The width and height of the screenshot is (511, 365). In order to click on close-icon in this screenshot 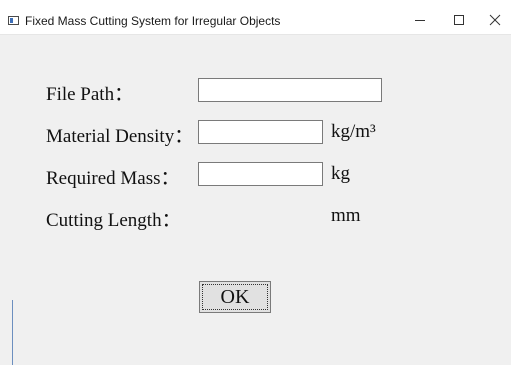, I will do `click(495, 20)`.